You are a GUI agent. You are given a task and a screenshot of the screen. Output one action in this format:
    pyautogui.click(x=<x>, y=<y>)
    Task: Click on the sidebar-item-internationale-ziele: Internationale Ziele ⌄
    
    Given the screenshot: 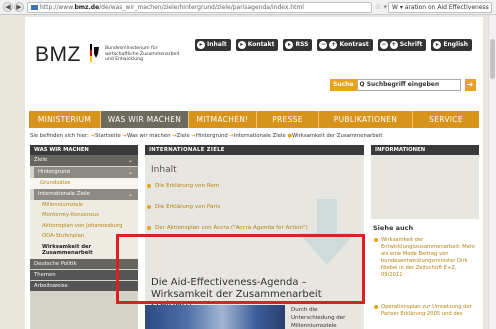 What is the action you would take?
    pyautogui.click(x=86, y=194)
    